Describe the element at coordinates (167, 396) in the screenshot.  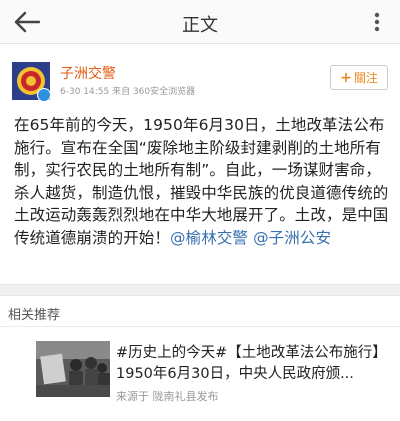
I see `related-item-source: 来源于 陇南礼县发布` at that location.